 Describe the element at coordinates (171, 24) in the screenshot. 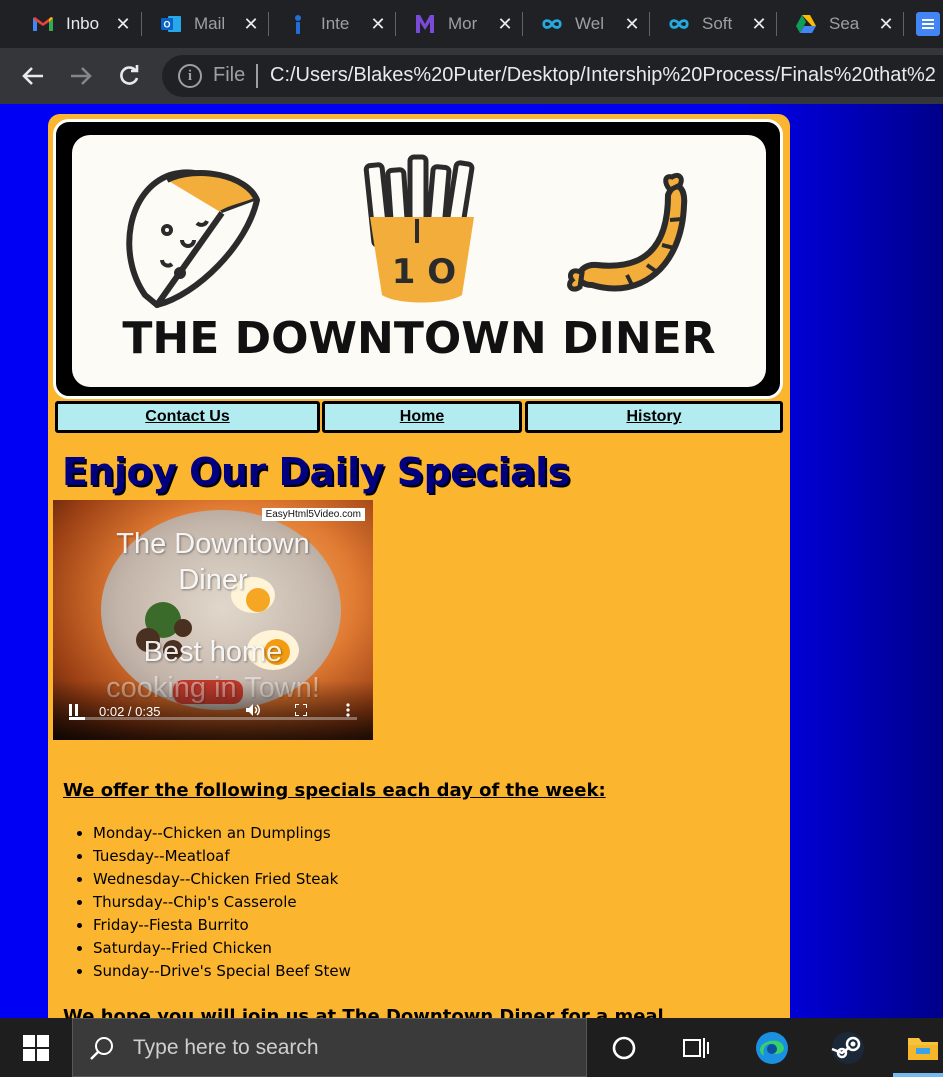

I see `outlook-icon: O` at that location.